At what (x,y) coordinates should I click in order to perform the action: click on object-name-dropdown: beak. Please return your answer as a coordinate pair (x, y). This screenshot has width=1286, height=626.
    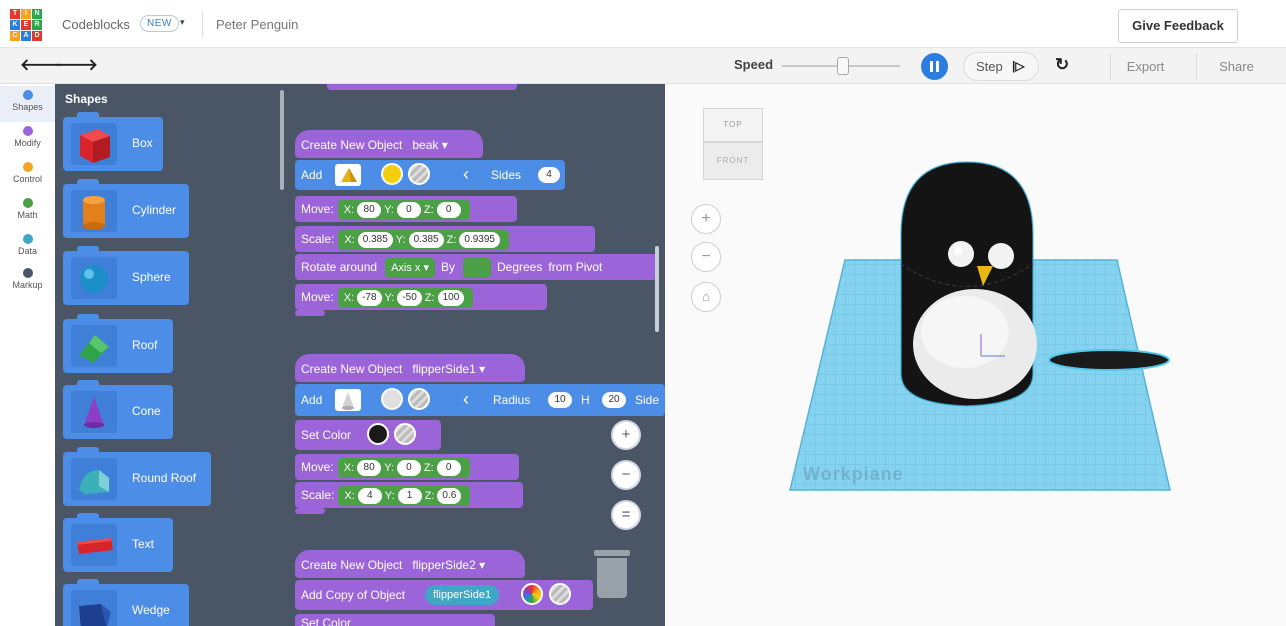
    Looking at the image, I should click on (425, 145).